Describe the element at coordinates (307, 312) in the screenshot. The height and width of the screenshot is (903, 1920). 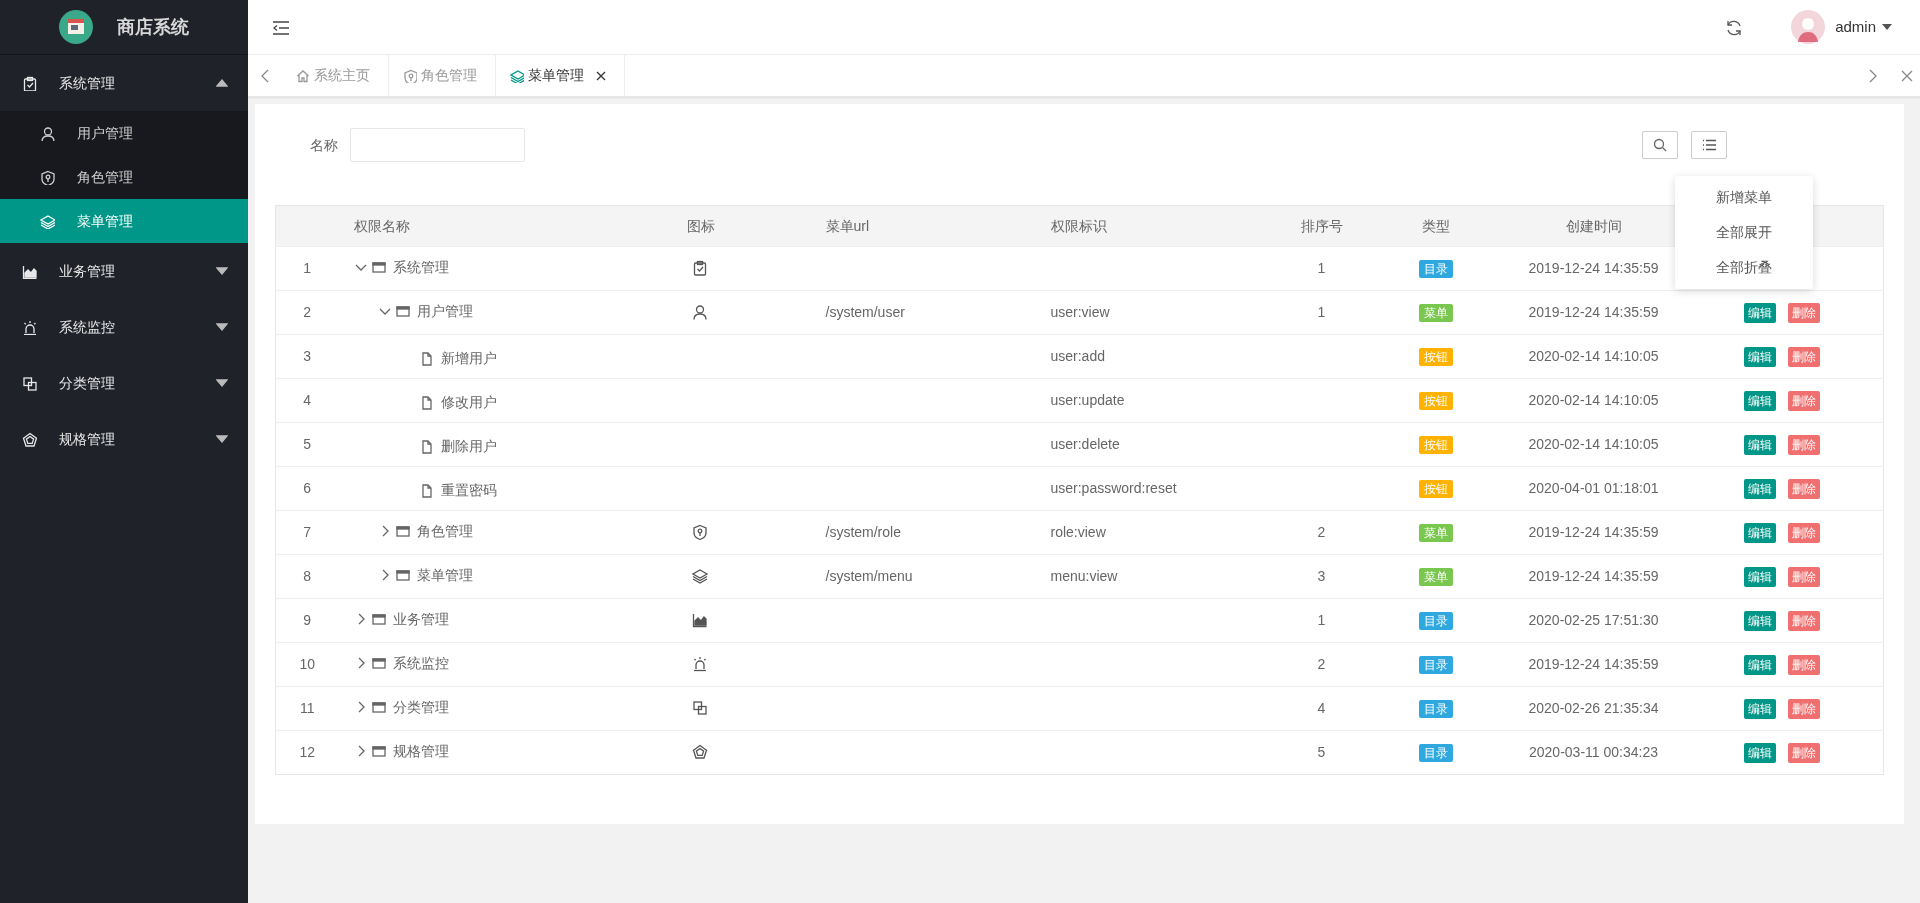
I see `row-number: 2` at that location.